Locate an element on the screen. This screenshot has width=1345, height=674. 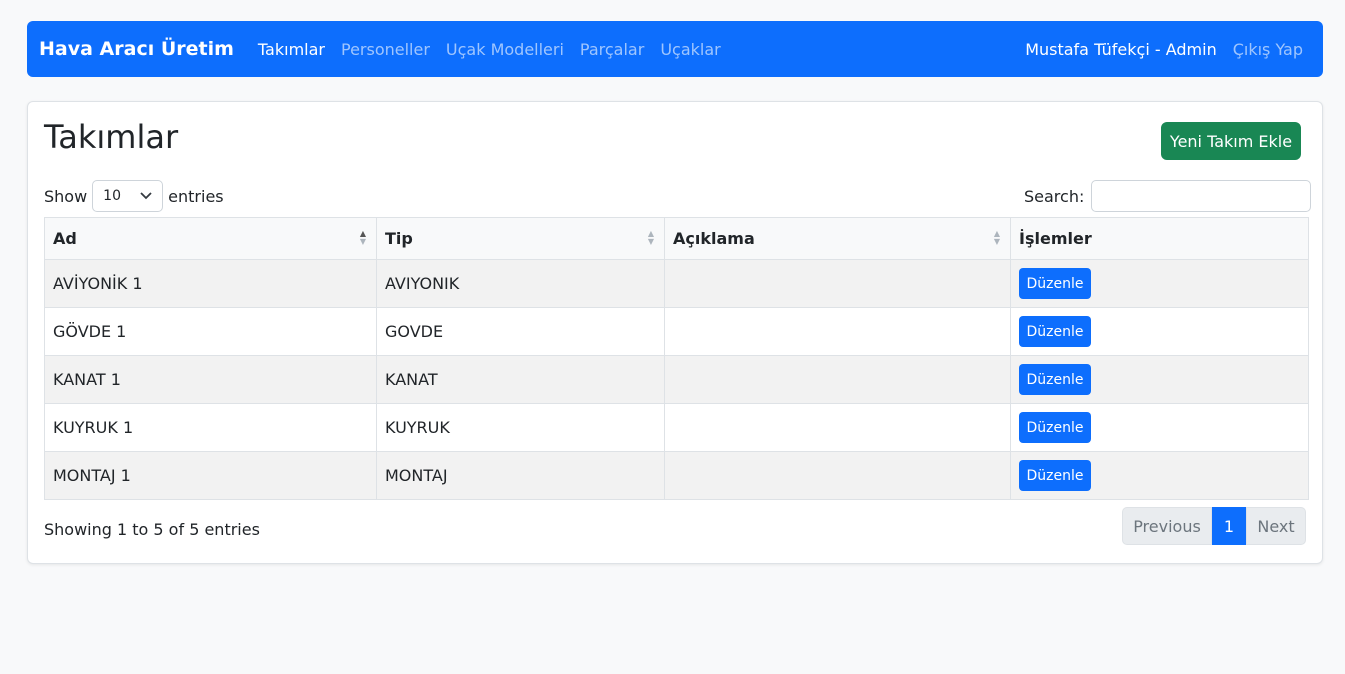
column-header-islemler: İşlemler is located at coordinates (1159, 238).